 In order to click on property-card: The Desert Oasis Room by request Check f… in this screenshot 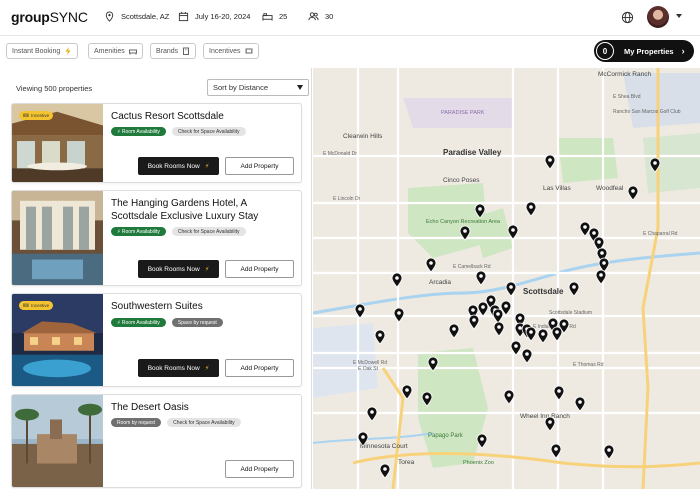, I will do `click(156, 441)`.